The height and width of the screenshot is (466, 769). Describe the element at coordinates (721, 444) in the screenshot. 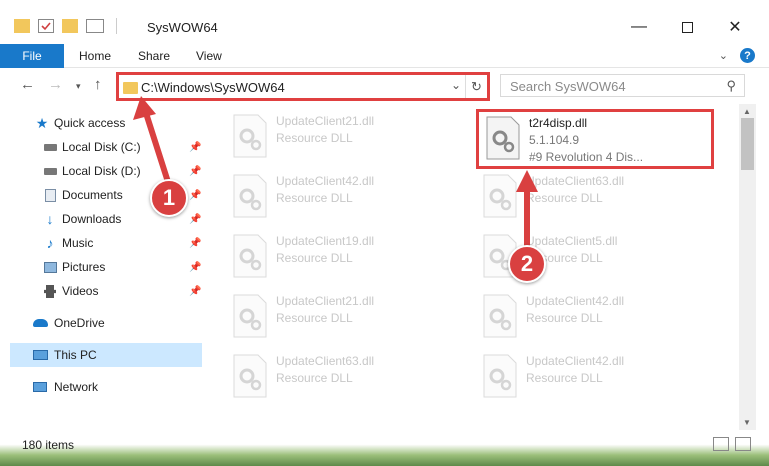

I see `details-view-icon` at that location.